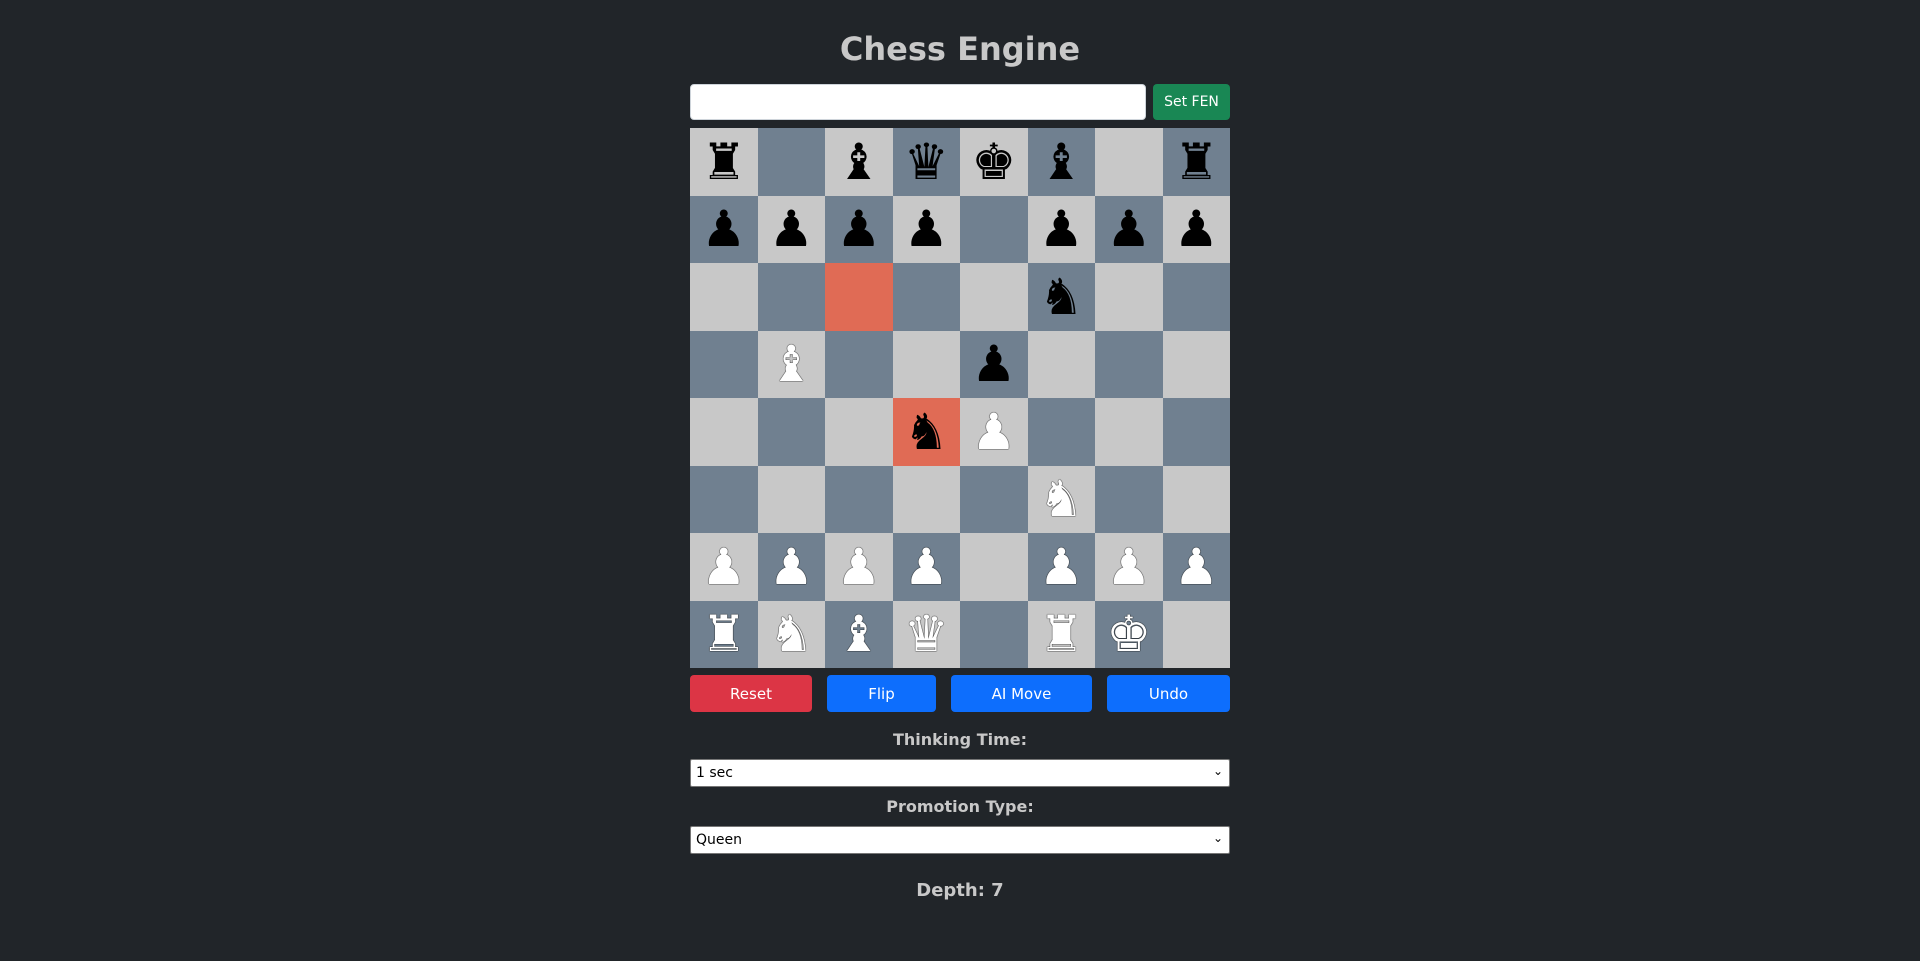 The width and height of the screenshot is (1920, 961). I want to click on ai-move-button: AI Move, so click(1021, 693).